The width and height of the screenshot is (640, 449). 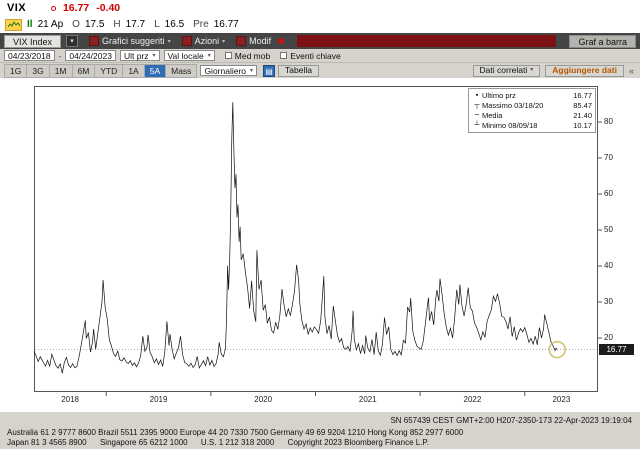 I want to click on currency-select-value: Val locale, so click(x=185, y=55).